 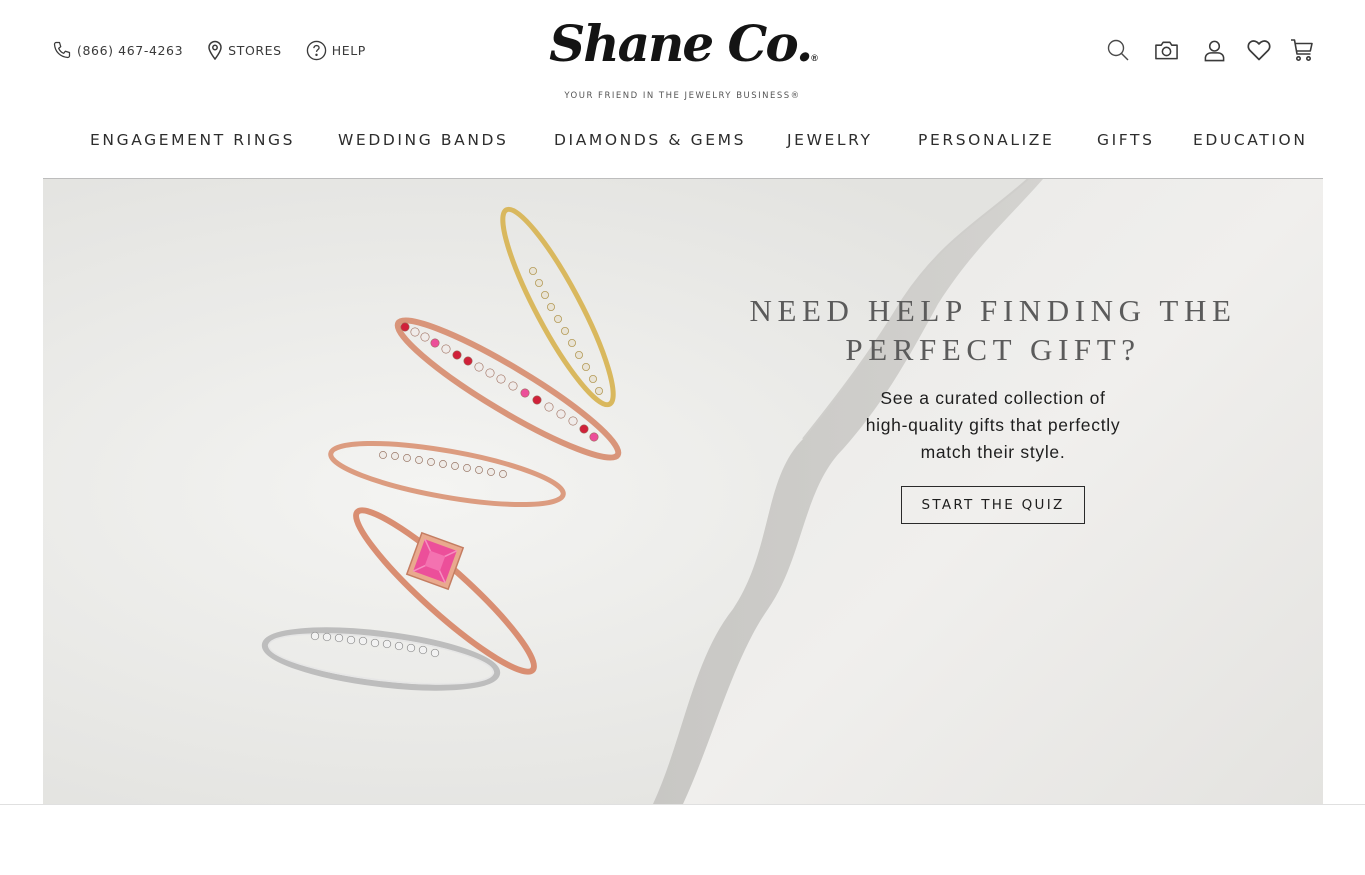 What do you see at coordinates (993, 330) in the screenshot?
I see `hero-title: NEED HELP FINDING THE PERFECT GIFT?` at bounding box center [993, 330].